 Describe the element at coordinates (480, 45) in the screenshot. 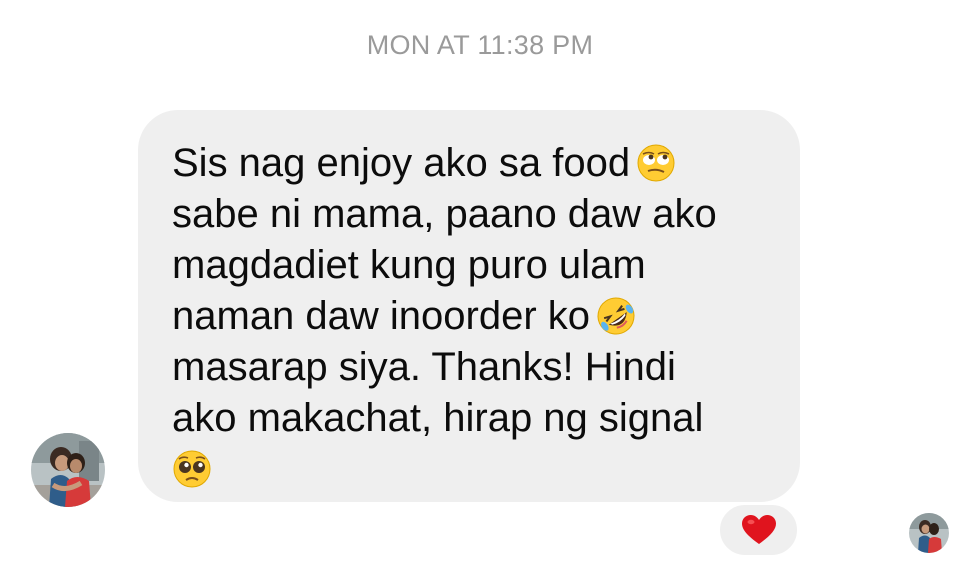

I see `message-timestamp: MON AT 11:38 PM` at that location.